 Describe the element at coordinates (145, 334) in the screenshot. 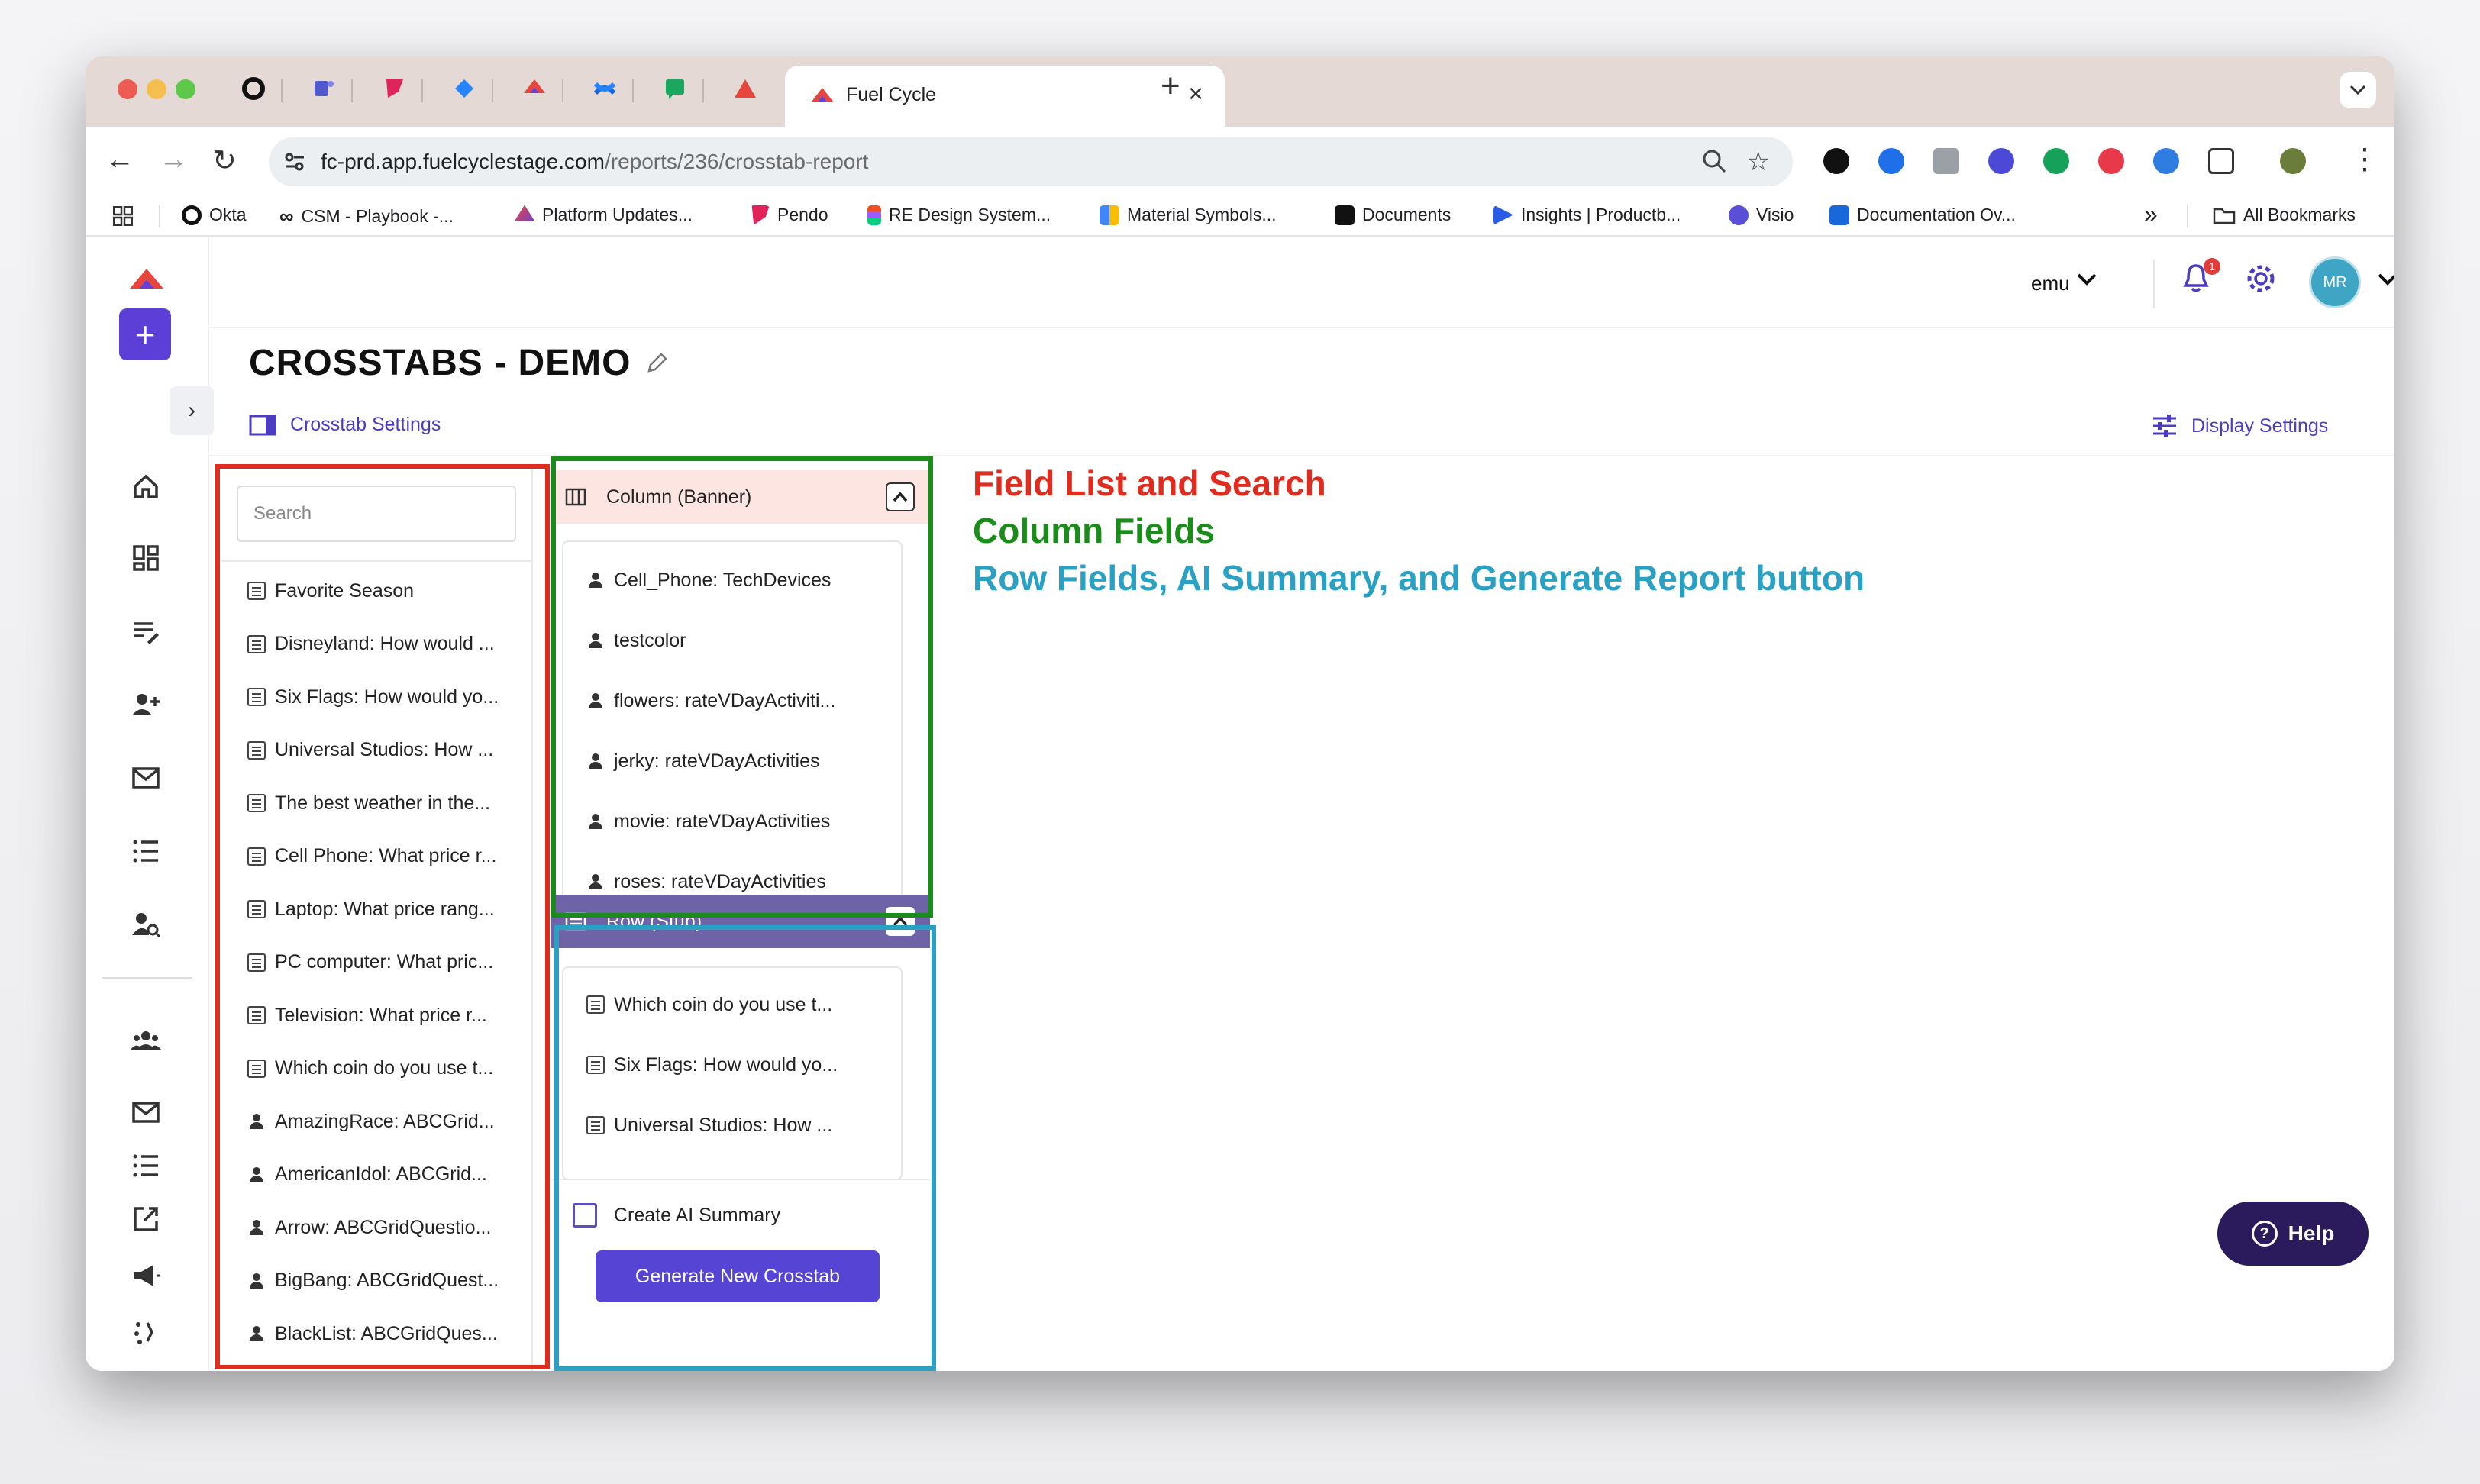

I see `create-new-button: +` at that location.